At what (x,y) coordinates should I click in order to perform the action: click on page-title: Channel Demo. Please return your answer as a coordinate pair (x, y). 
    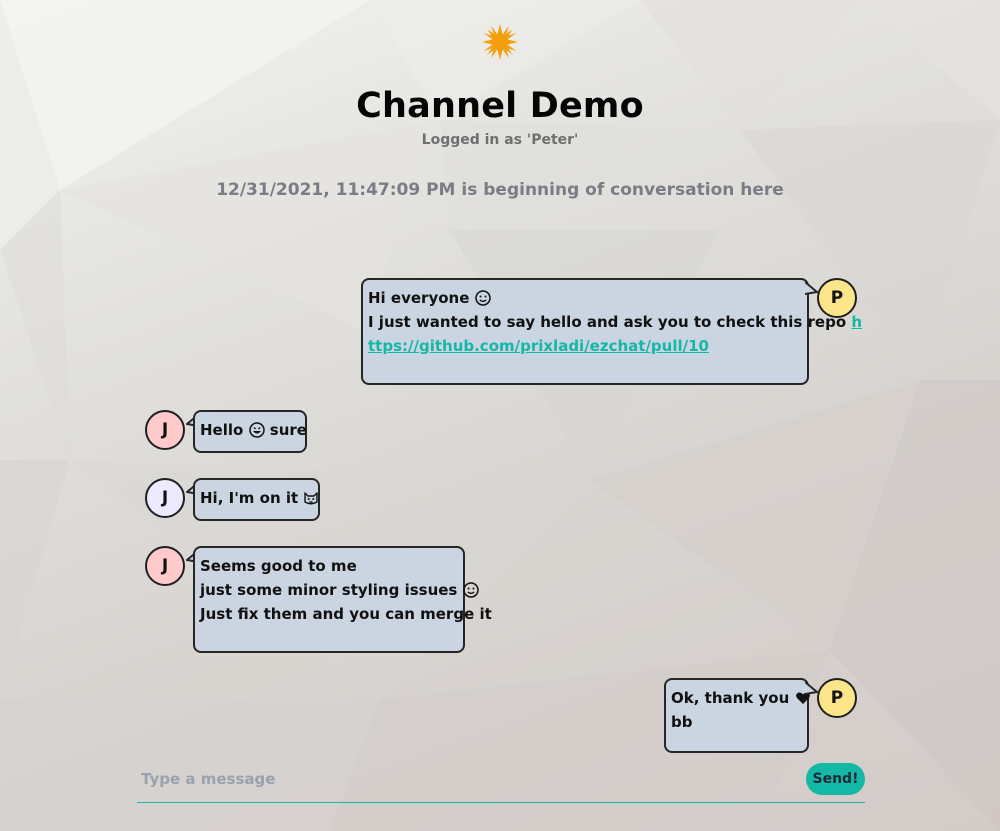
    Looking at the image, I should click on (500, 106).